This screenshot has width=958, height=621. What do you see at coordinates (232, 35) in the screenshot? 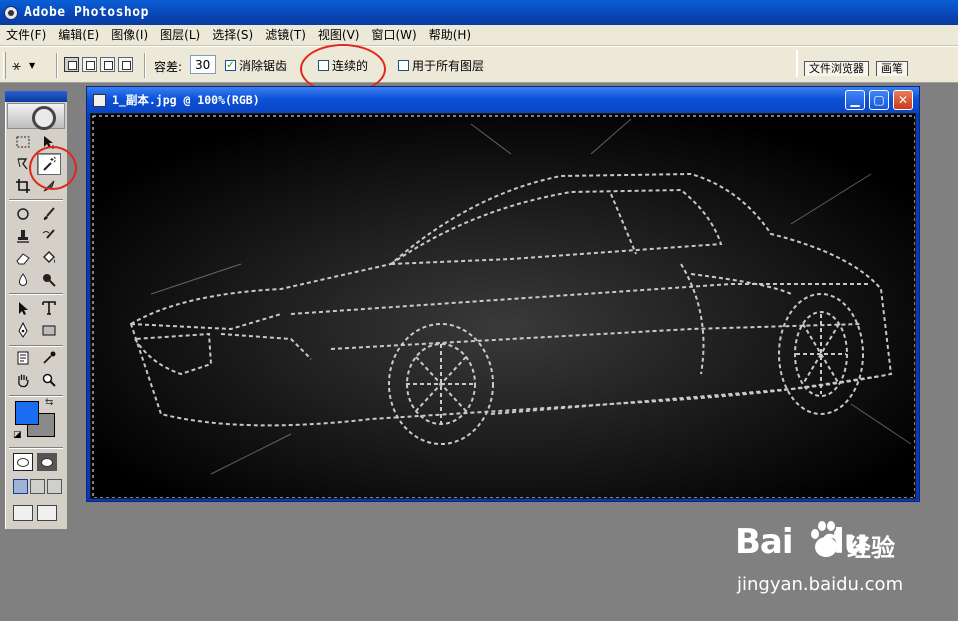
I see `menu-select: 选择(S)` at bounding box center [232, 35].